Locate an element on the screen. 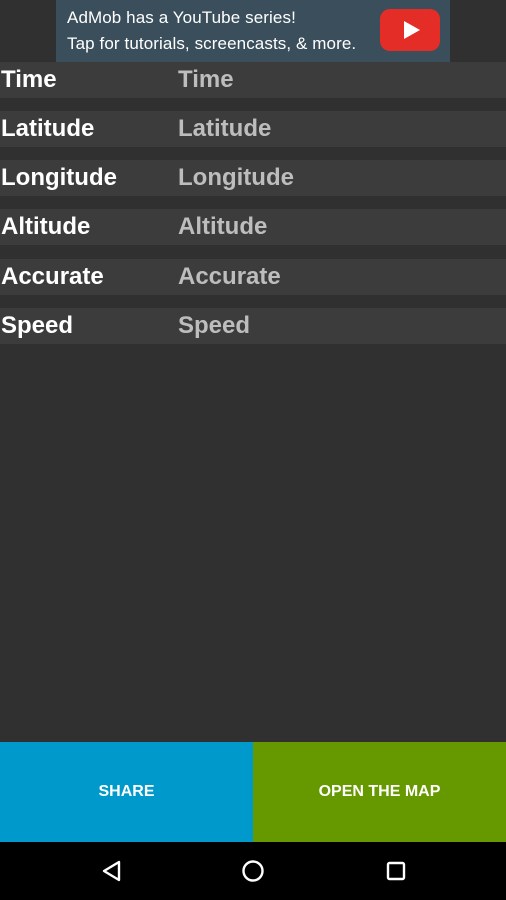 The image size is (506, 900). field-row-altitude: Altitude Altitude is located at coordinates (253, 227).